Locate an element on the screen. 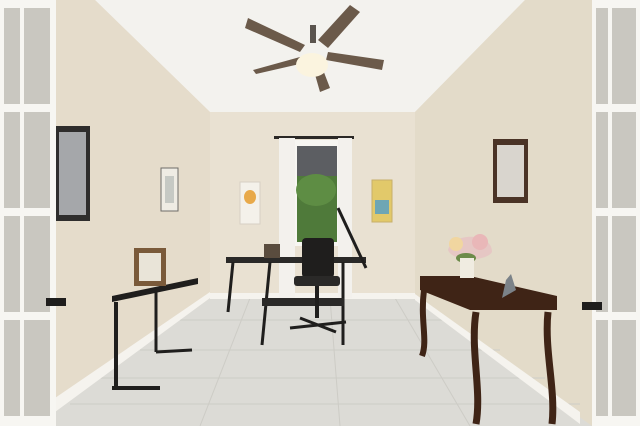 This screenshot has width=640, height=426. left-wall-picture-large-inner is located at coordinates (72, 173).